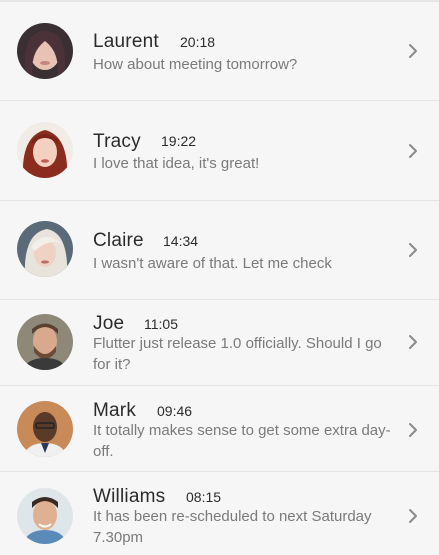 This screenshot has height=555, width=439. Describe the element at coordinates (175, 411) in the screenshot. I see `message-time: 09:46` at that location.